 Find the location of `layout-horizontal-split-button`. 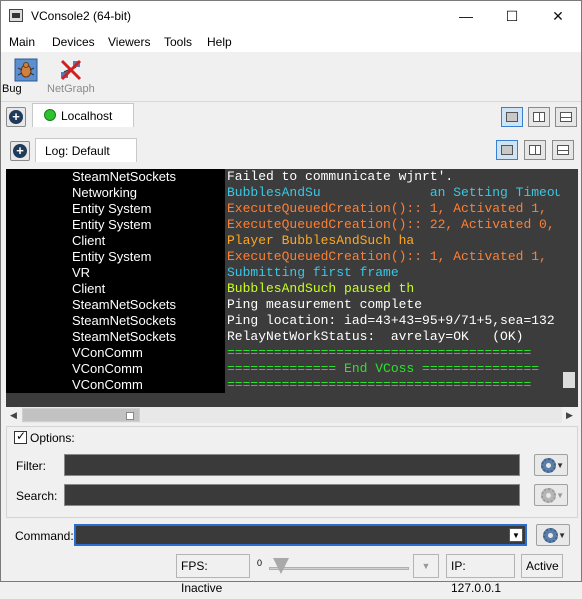

layout-horizontal-split-button is located at coordinates (566, 117).